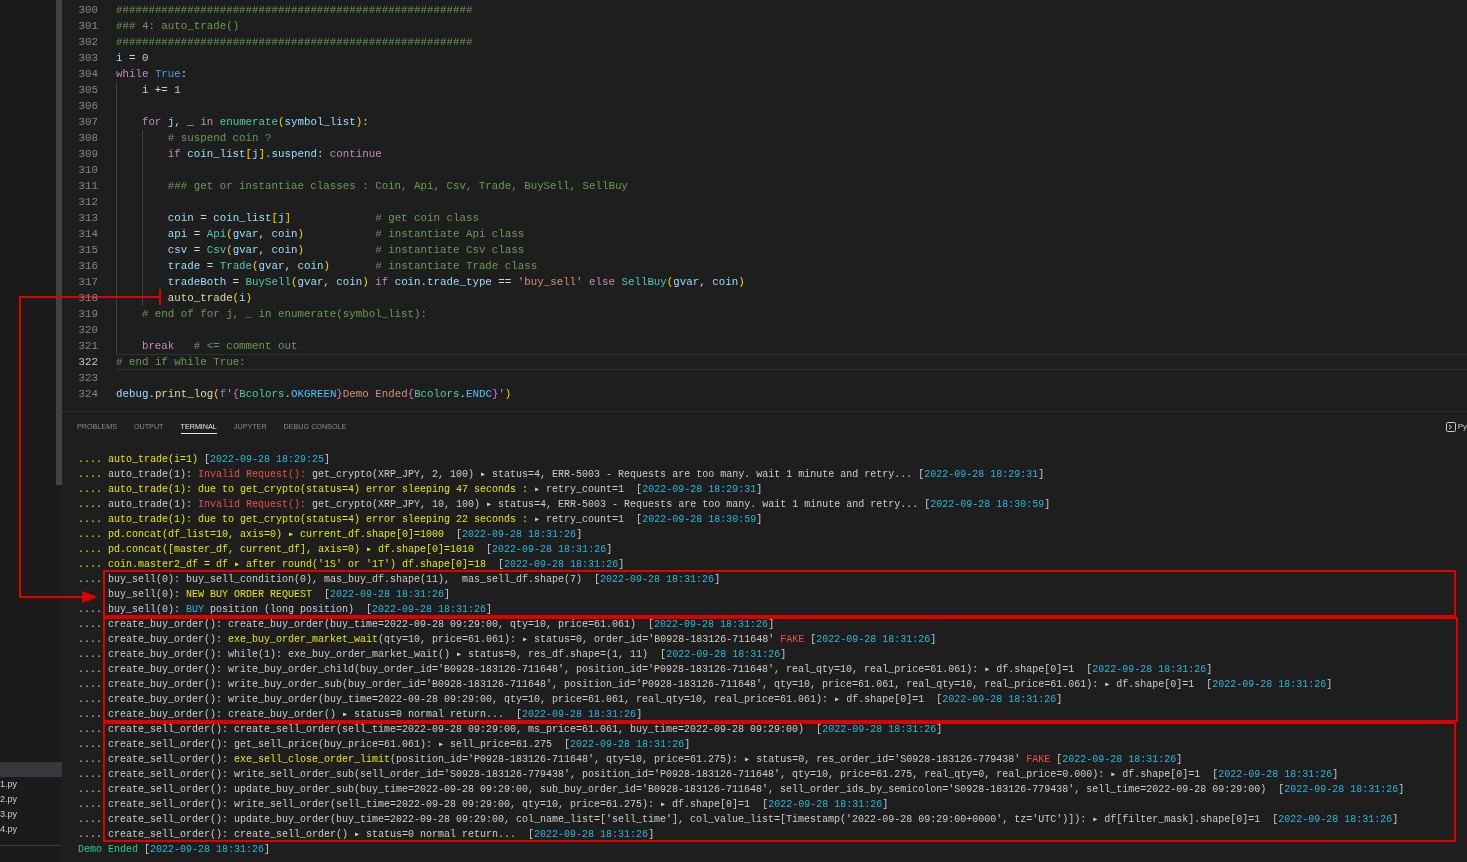 Image resolution: width=1467 pixels, height=862 pixels. I want to click on terminal-line: coin.master2_df = df ▸ after round('1S' or '1T') df.shape[0]=18 [2022-09-28 18:31:26], so click(366, 565).